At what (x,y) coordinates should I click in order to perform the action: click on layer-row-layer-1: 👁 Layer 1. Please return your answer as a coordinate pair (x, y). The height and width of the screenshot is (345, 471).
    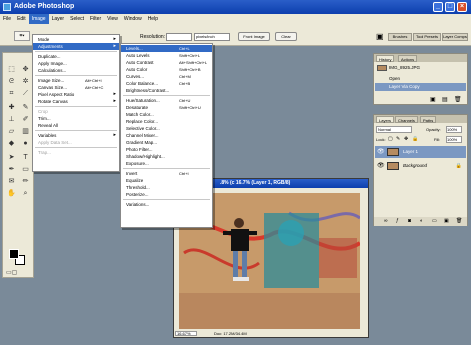
    Looking at the image, I should click on (420, 152).